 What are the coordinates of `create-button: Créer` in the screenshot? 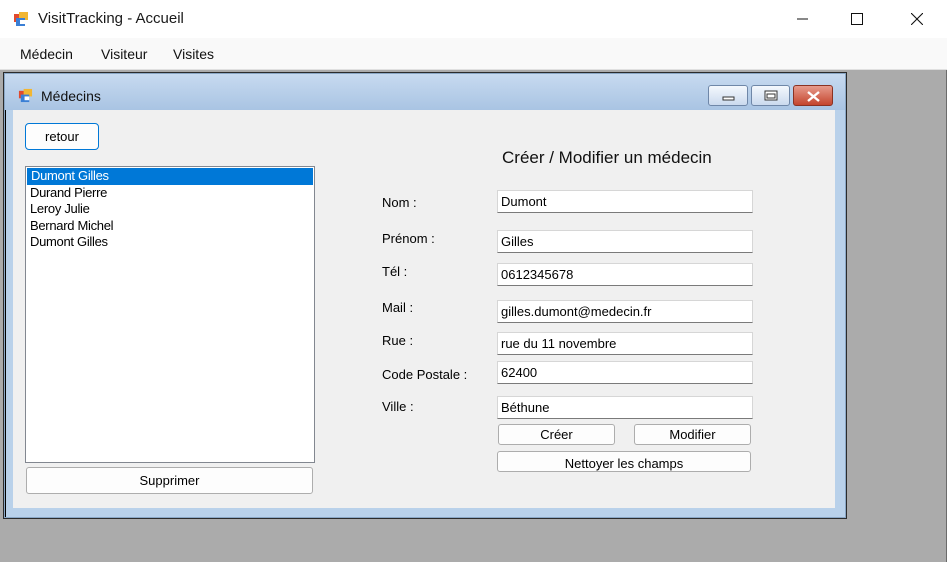 It's located at (556, 434).